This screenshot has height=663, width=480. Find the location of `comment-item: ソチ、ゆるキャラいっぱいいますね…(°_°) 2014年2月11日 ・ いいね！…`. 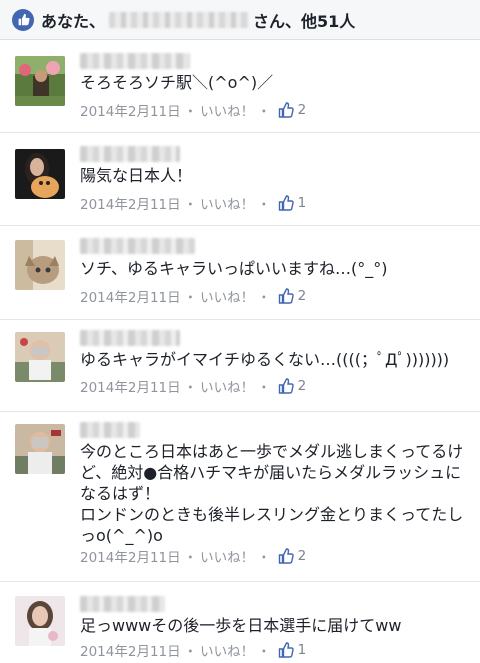

comment-item: ソチ、ゆるキャラいっぱいいますね…(°_°) 2014年2月11日 ・ いいね！… is located at coordinates (240, 273).